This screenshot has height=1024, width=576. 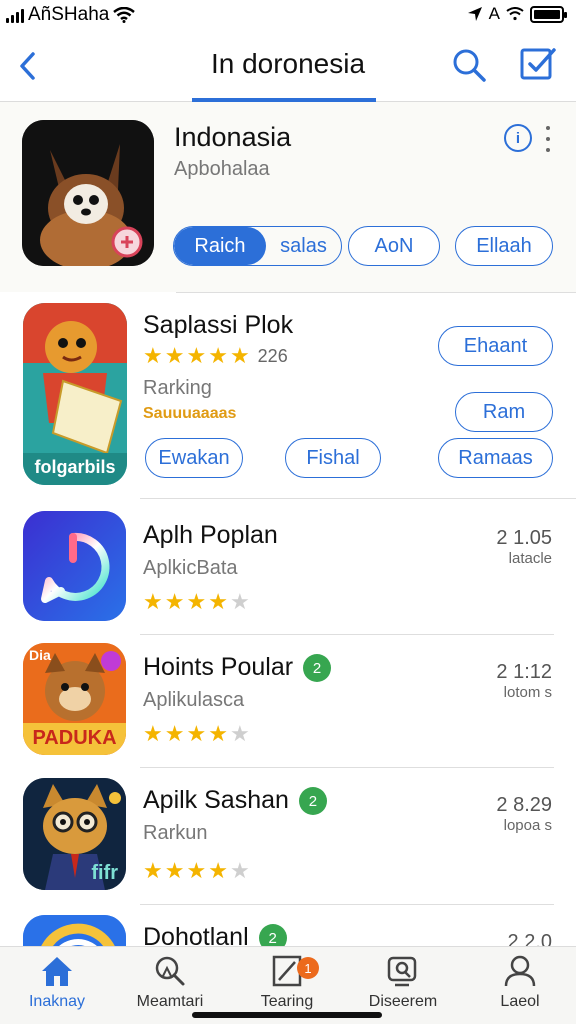 What do you see at coordinates (194, 700) in the screenshot?
I see `app-subtitle: Aplikulasca` at bounding box center [194, 700].